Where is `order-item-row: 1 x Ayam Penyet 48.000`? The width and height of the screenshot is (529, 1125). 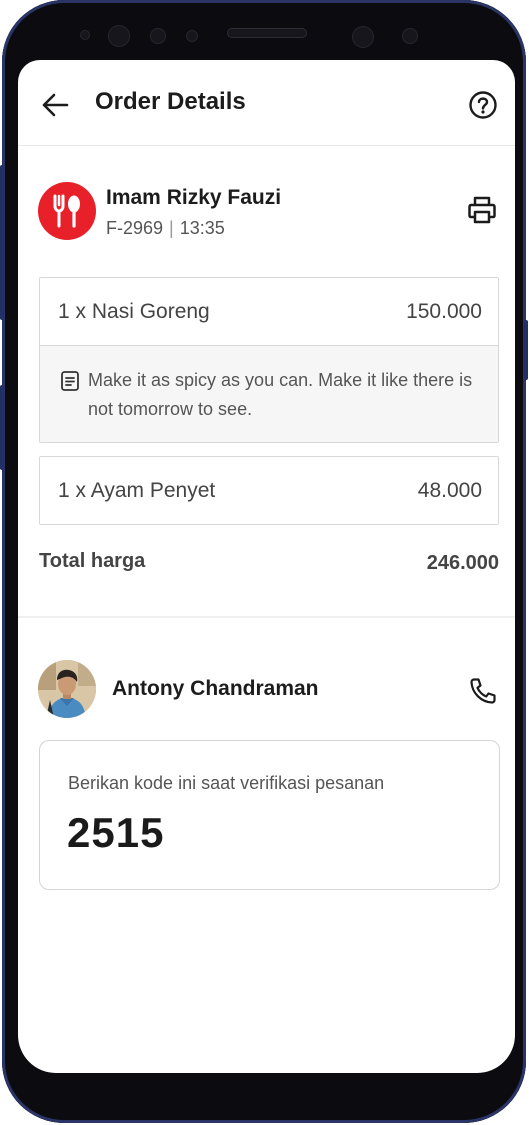
order-item-row: 1 x Ayam Penyet 48.000 is located at coordinates (269, 490).